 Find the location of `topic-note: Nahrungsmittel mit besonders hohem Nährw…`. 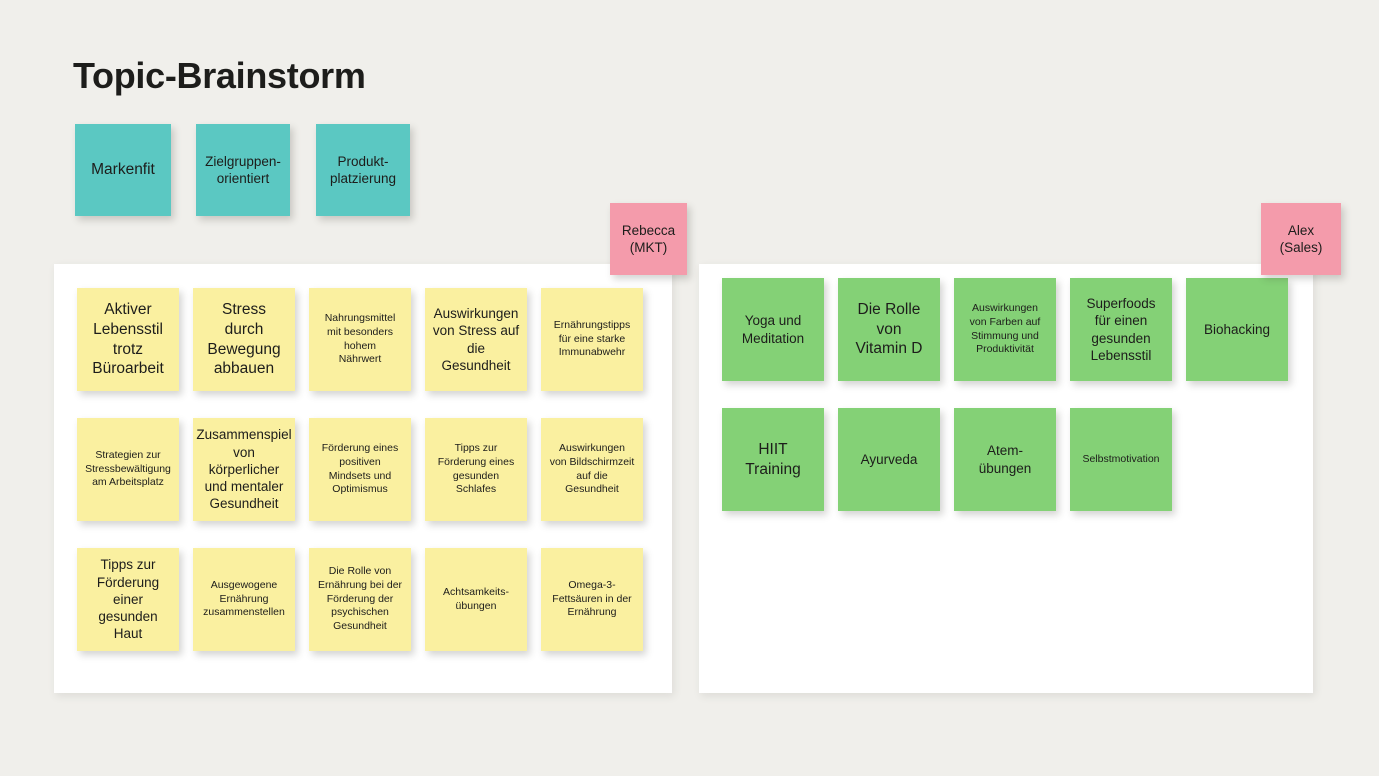

topic-note: Nahrungsmittel mit besonders hohem Nährw… is located at coordinates (360, 339).